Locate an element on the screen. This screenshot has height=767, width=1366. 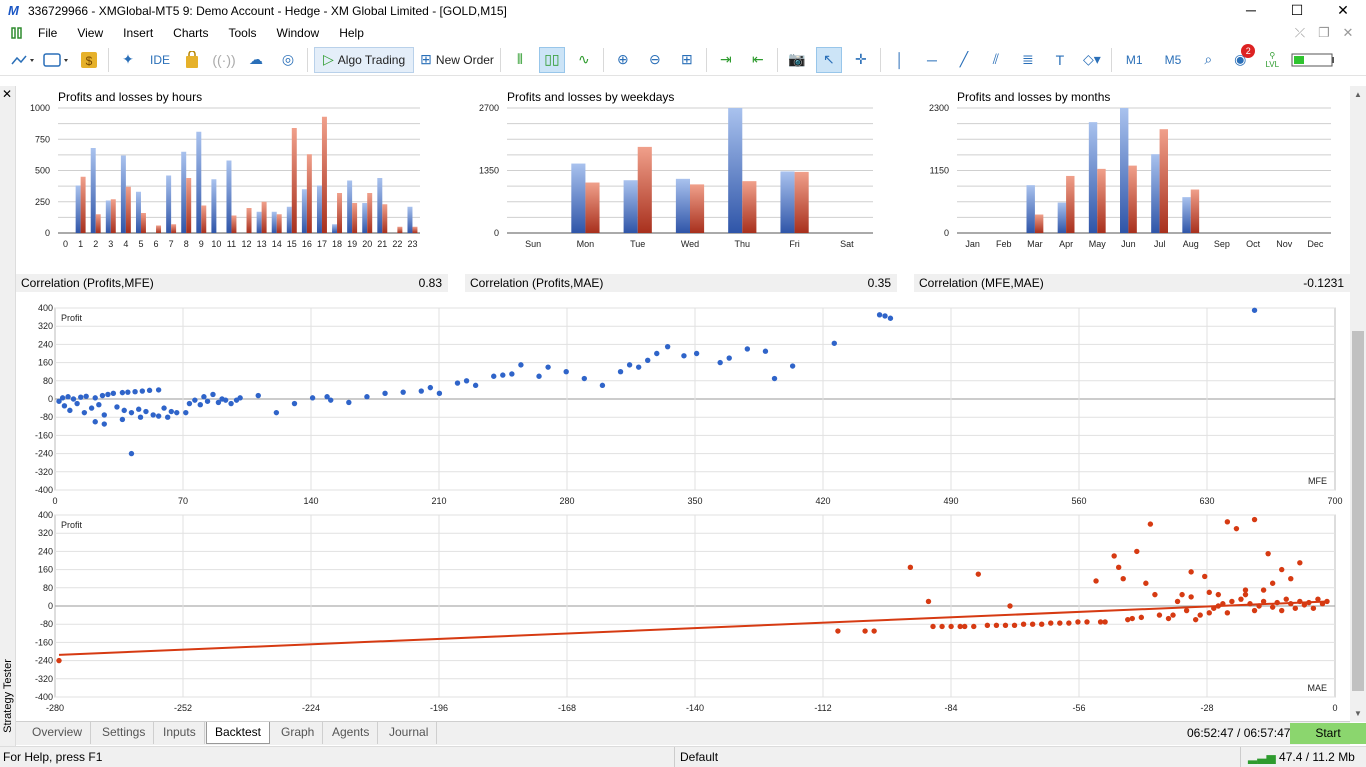
vertical-scrollbar: ▲ ▼ is located at coordinates (1358, 404).